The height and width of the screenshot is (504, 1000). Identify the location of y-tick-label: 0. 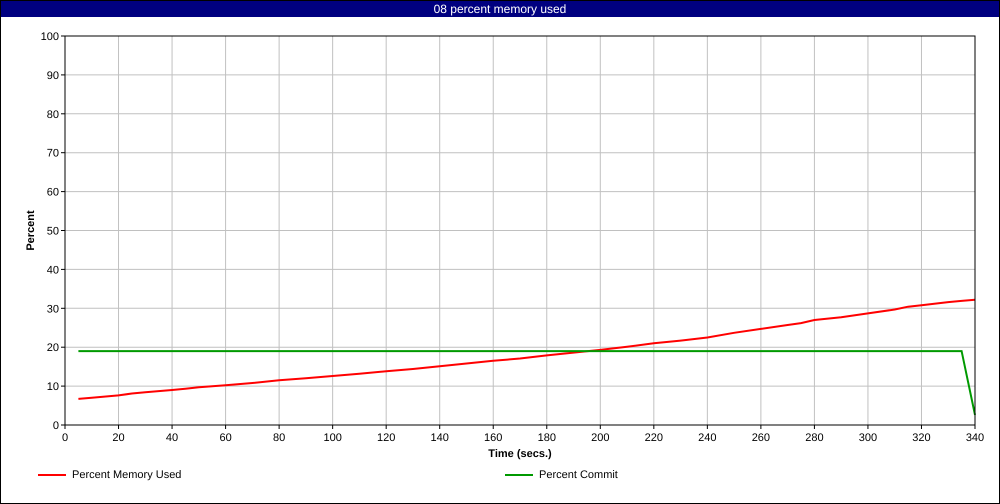
(55, 426).